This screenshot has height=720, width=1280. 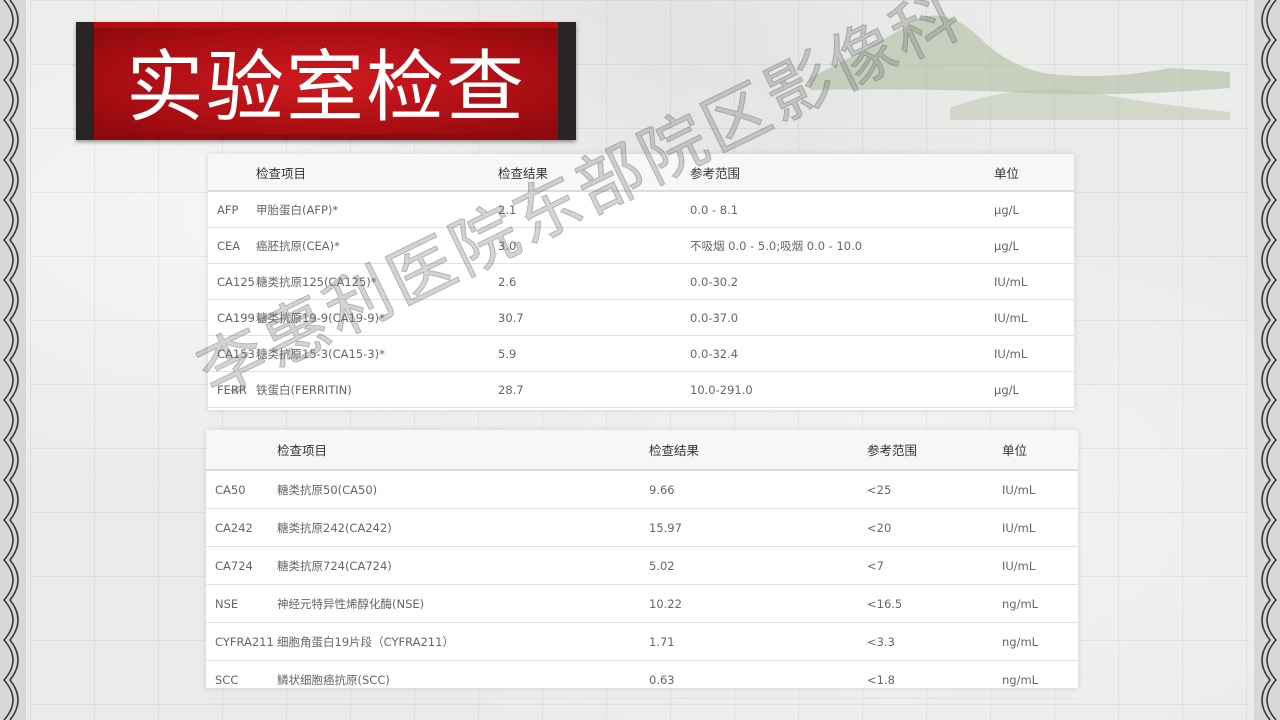 I want to click on title-banner: 实验室检查, so click(x=326, y=81).